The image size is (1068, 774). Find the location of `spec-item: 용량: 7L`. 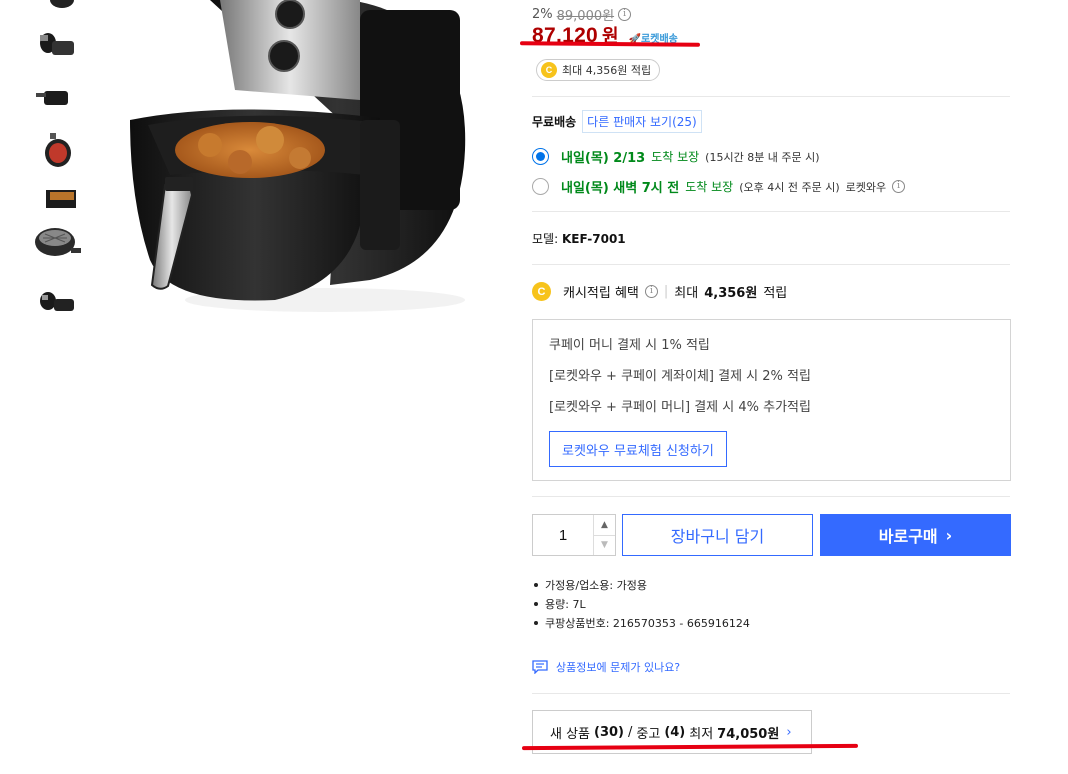

spec-item: 용량: 7L is located at coordinates (642, 603).